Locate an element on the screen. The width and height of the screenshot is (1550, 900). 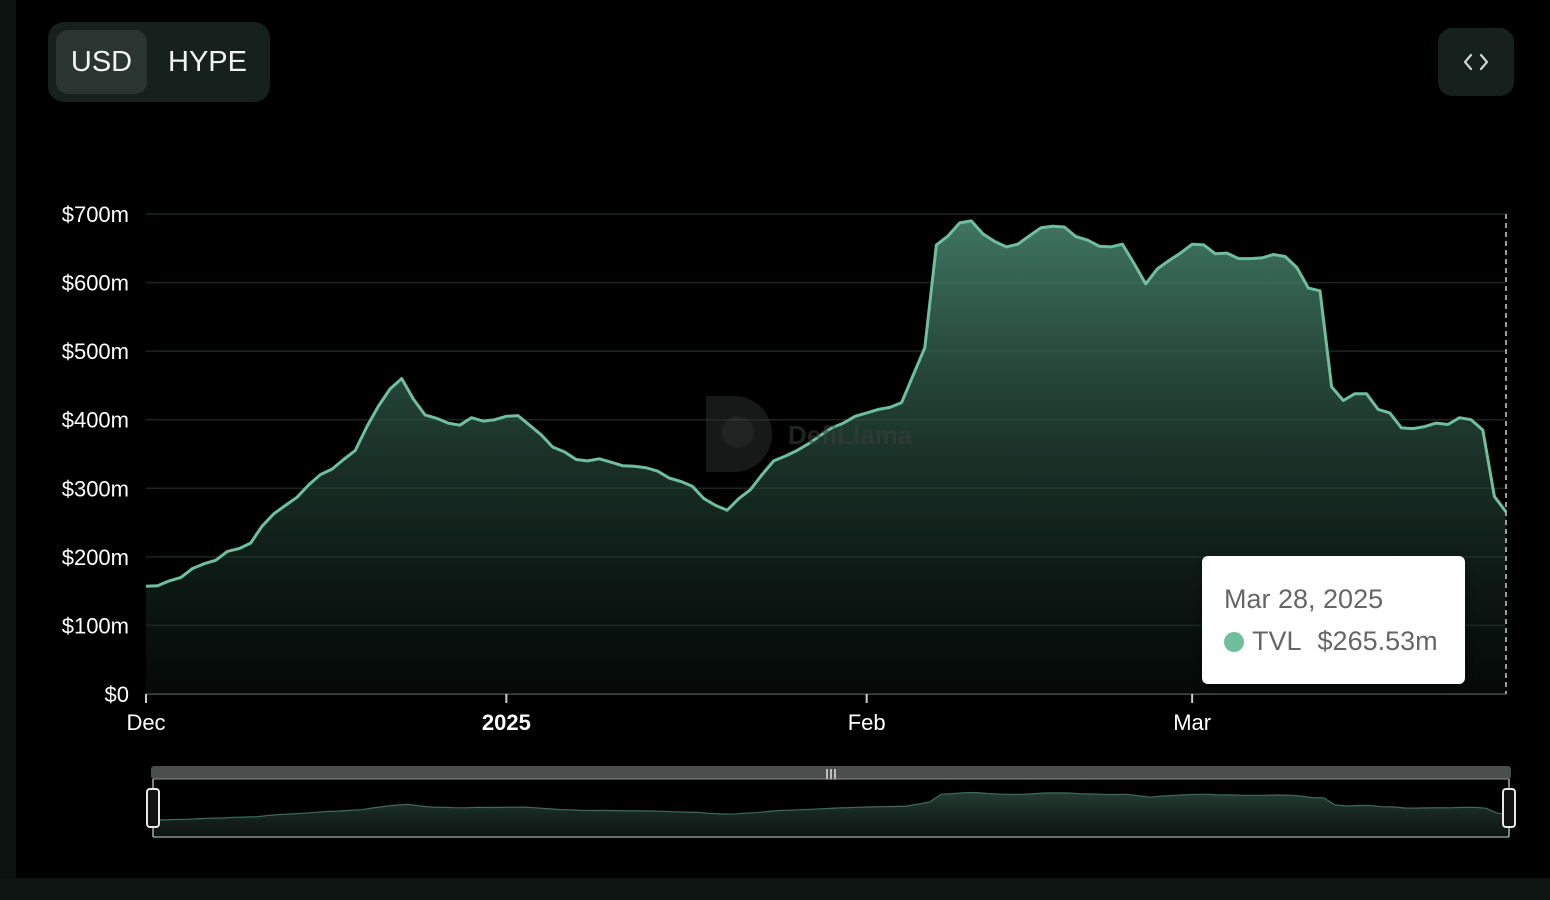
grip-icon: ||| is located at coordinates (831, 773).